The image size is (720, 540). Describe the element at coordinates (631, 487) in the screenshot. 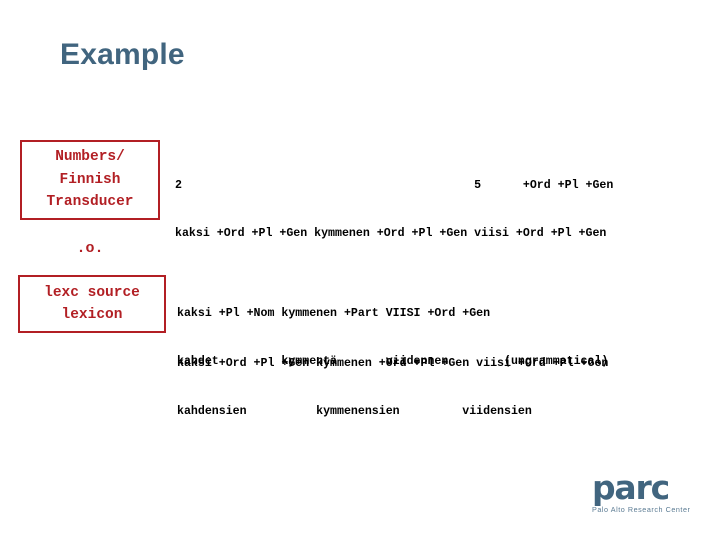

I see `parc-wordmark: parc` at that location.